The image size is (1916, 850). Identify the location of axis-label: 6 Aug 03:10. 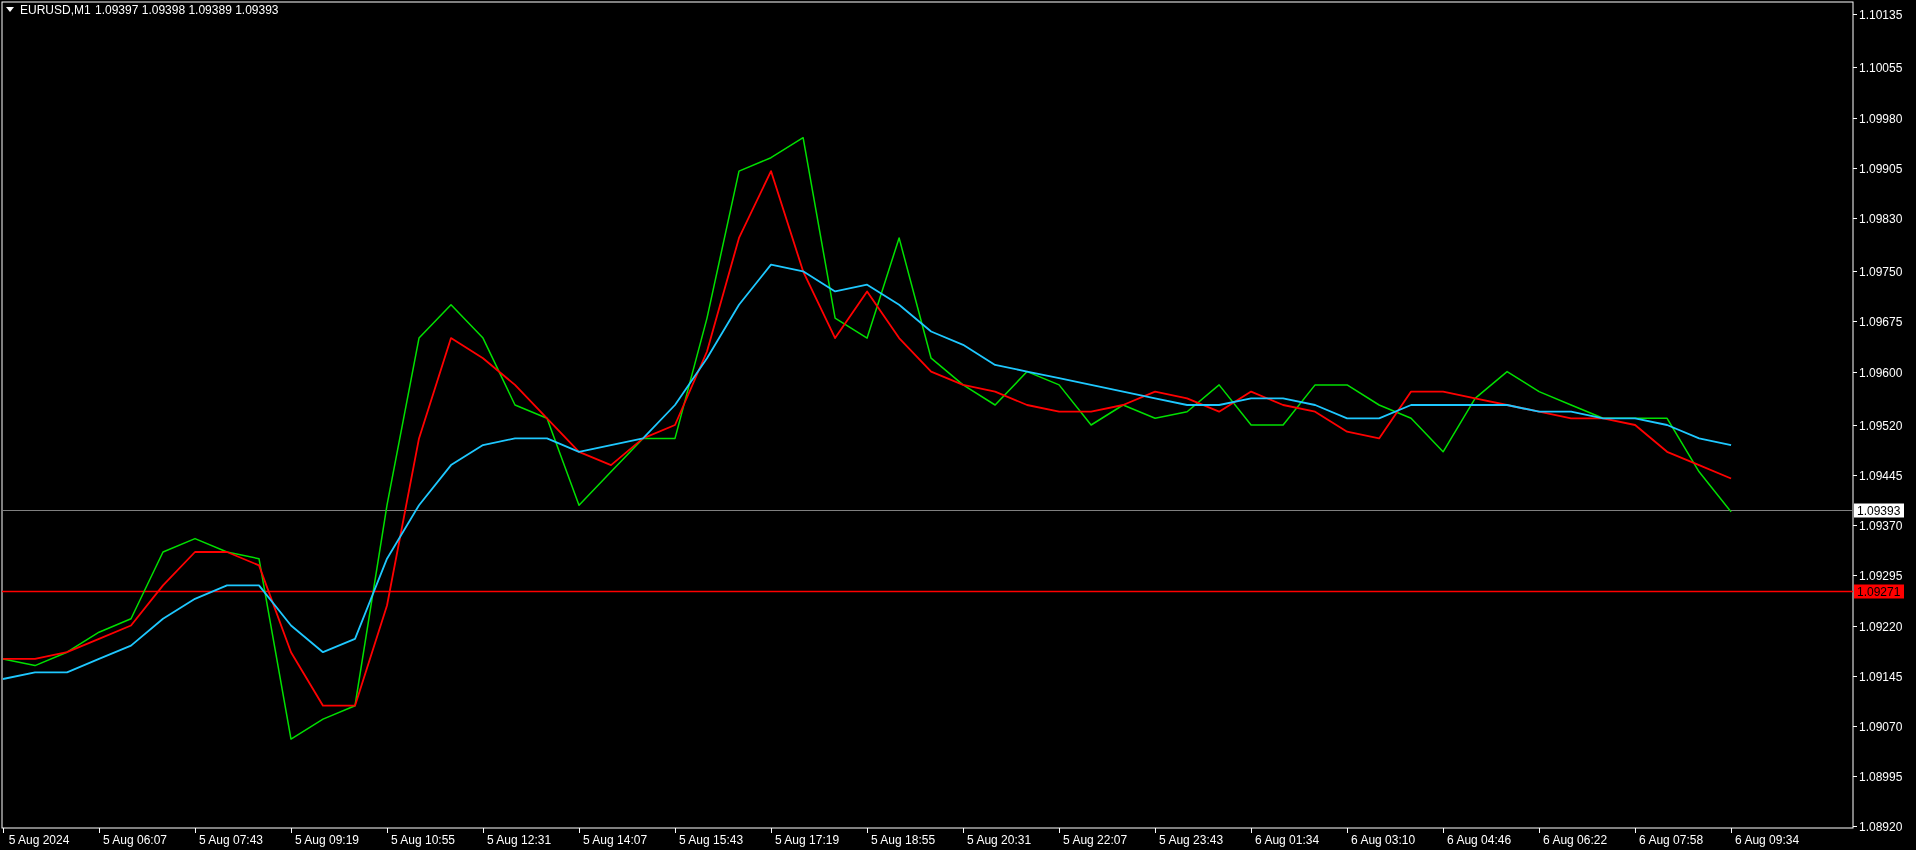
(1383, 840).